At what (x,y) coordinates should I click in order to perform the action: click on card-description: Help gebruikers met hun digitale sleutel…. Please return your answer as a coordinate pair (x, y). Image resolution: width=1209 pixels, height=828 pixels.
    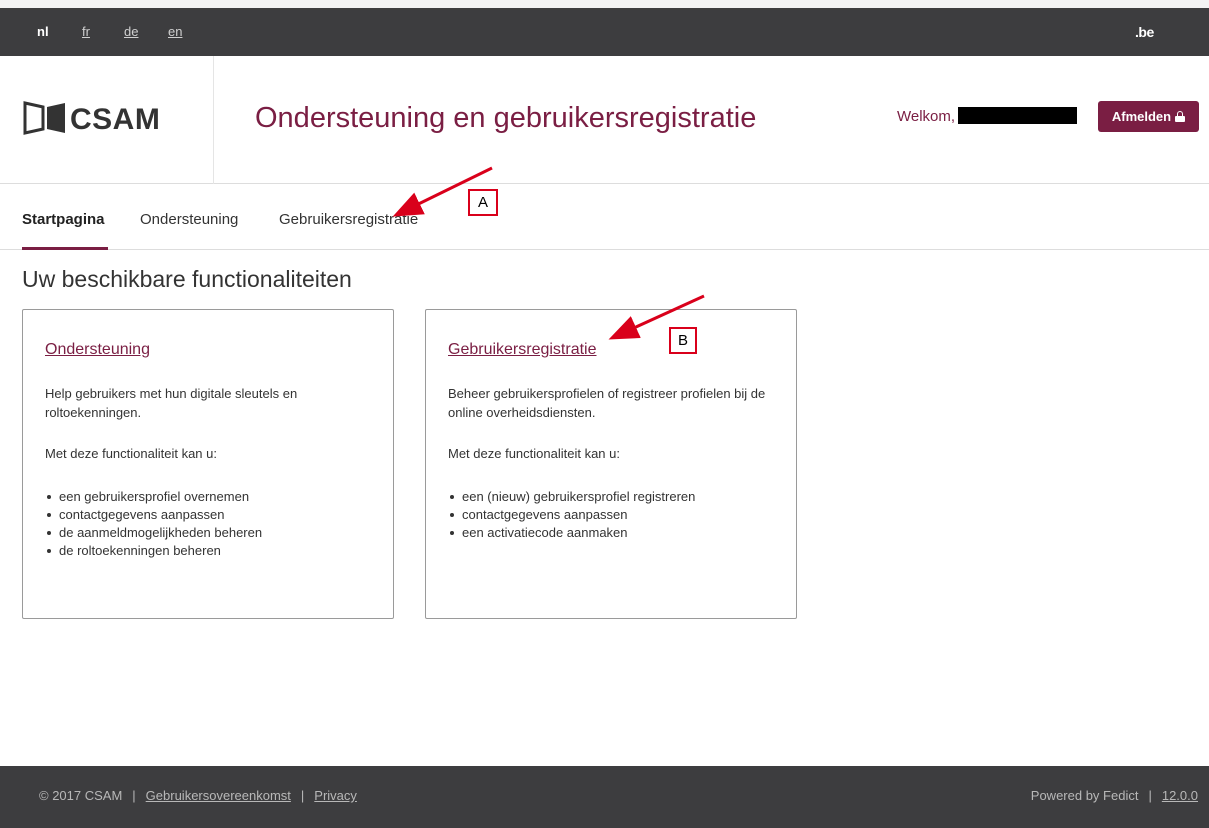
    Looking at the image, I should click on (171, 403).